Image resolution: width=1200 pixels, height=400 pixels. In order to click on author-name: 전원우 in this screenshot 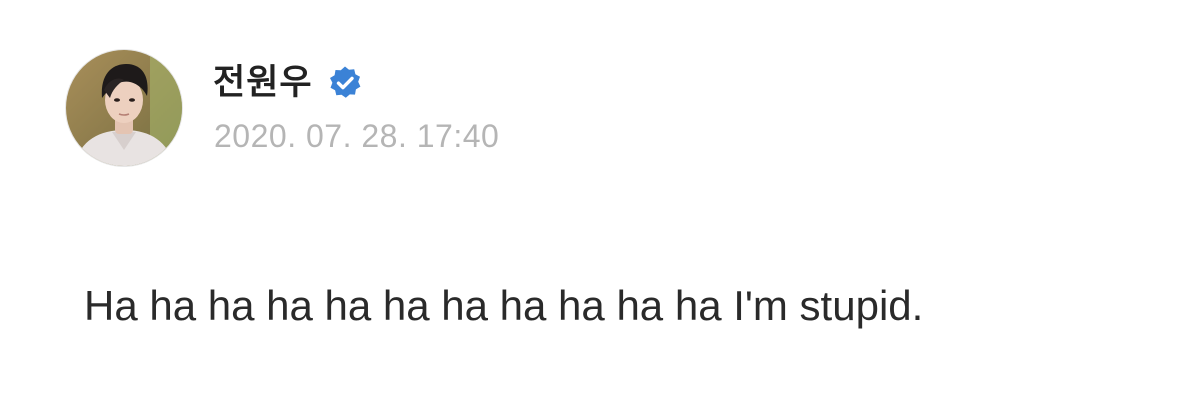, I will do `click(263, 83)`.